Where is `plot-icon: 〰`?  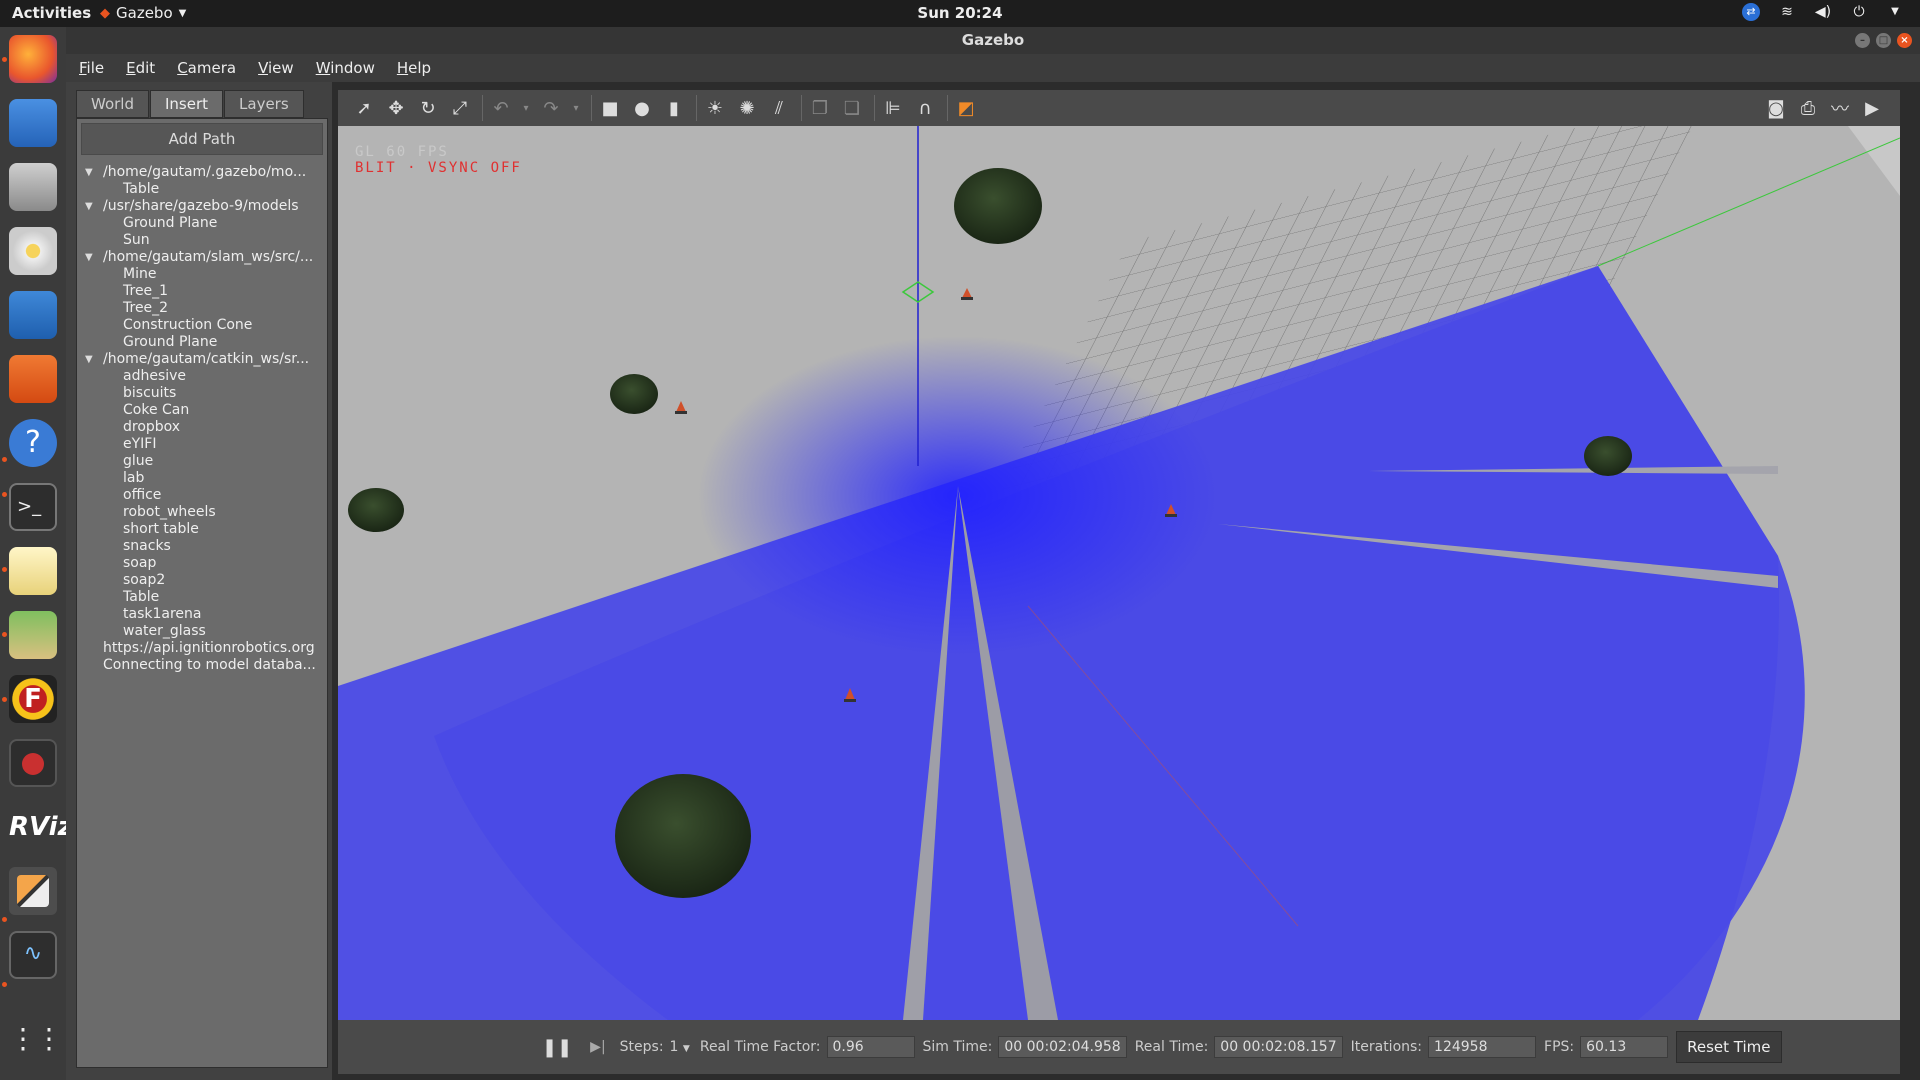
plot-icon: 〰 is located at coordinates (1840, 108).